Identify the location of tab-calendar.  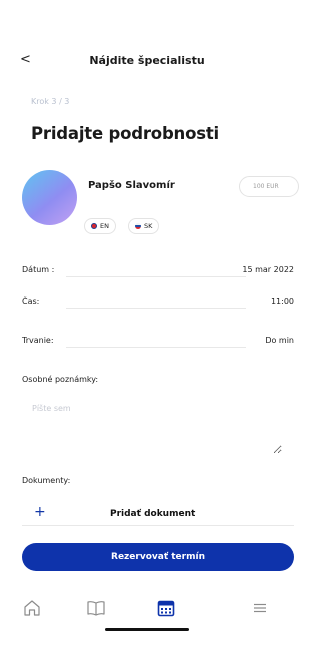
(168, 609).